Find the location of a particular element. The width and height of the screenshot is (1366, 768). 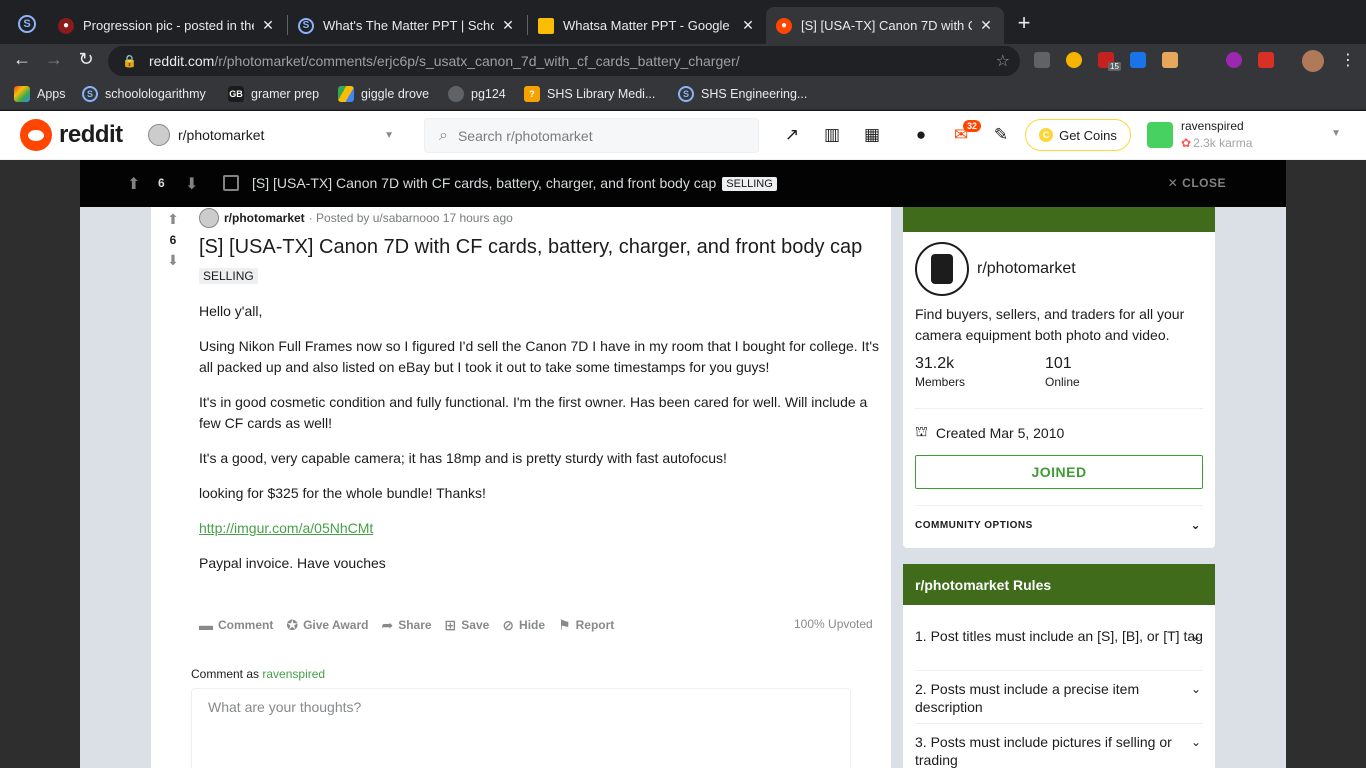

online-count: 101 is located at coordinates (1058, 363).